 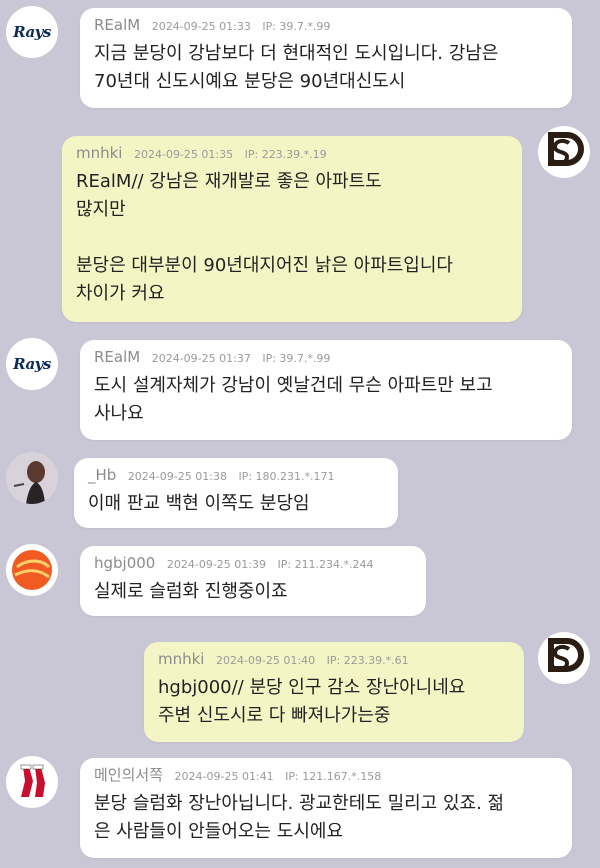 I want to click on message-meta: 메인의서쪽 2024-09-25 01:41 IP: 121.167.*.158, so click(x=326, y=776).